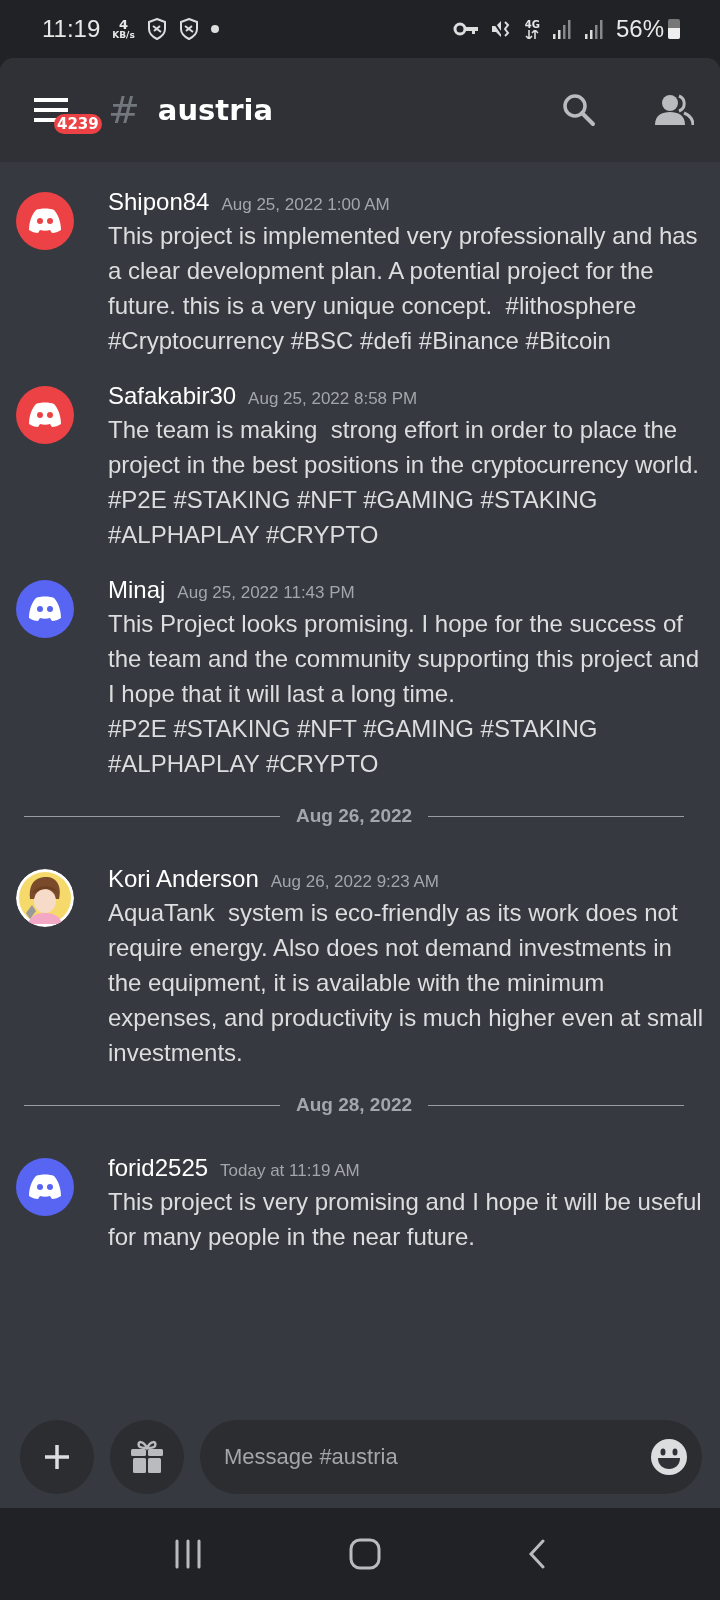 The image size is (720, 1600). Describe the element at coordinates (124, 24) in the screenshot. I see `speed-value: 4` at that location.